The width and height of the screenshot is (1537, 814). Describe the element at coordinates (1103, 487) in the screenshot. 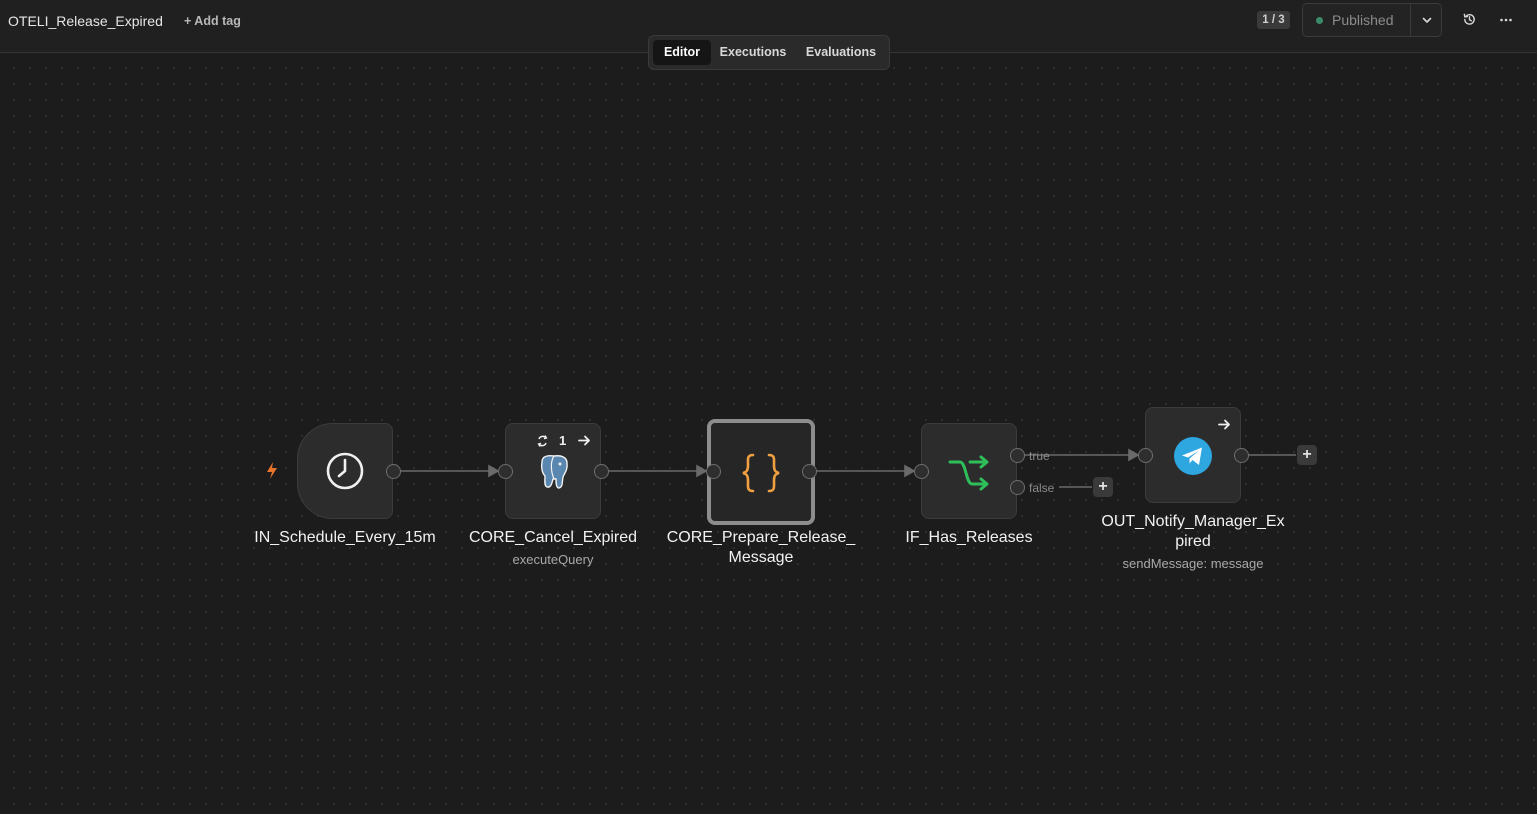

I see `add-node-false-button: +` at that location.